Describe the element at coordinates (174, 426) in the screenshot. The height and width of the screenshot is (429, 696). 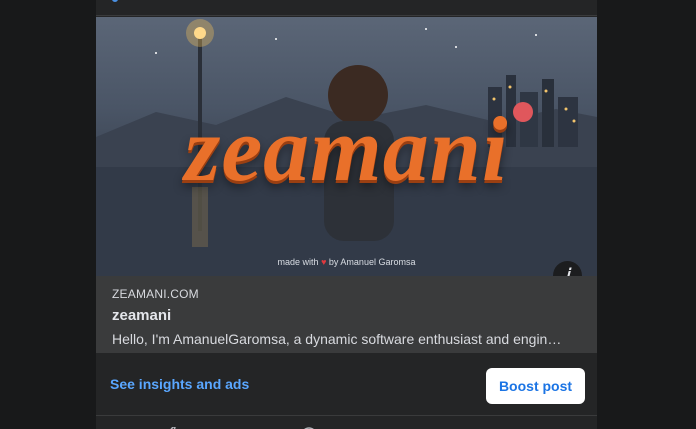
I see `thumbs-up-icon` at that location.